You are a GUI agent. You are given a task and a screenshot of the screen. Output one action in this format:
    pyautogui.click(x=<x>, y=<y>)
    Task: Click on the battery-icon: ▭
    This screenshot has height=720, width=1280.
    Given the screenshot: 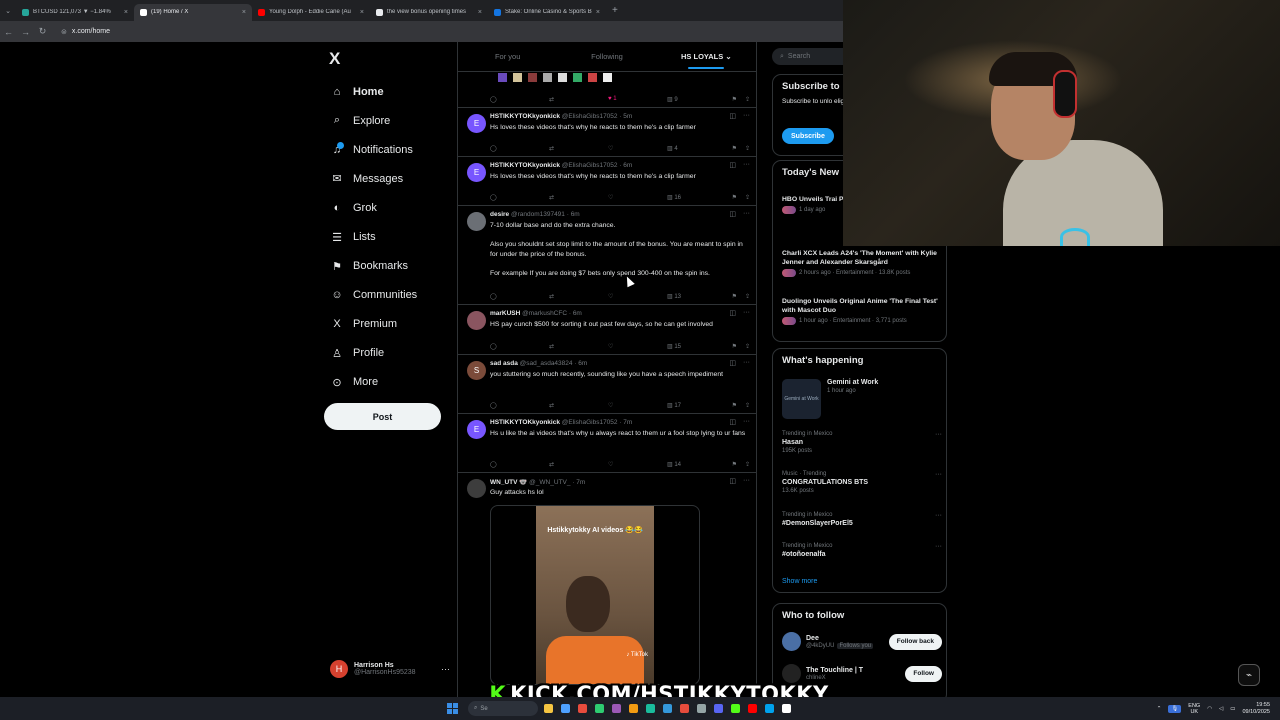 What is the action you would take?
    pyautogui.click(x=1232, y=709)
    